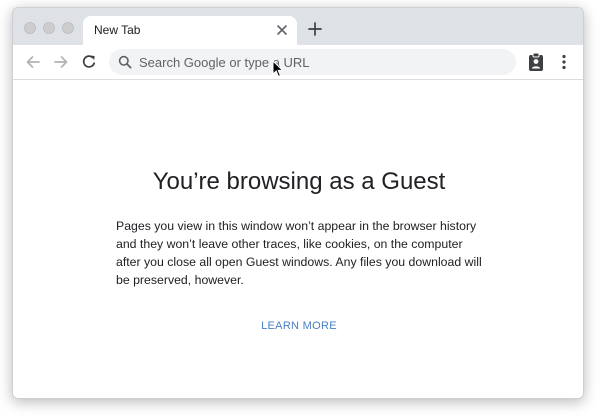 The width and height of the screenshot is (600, 420). I want to click on tab-strip: New Tab, so click(298, 26).